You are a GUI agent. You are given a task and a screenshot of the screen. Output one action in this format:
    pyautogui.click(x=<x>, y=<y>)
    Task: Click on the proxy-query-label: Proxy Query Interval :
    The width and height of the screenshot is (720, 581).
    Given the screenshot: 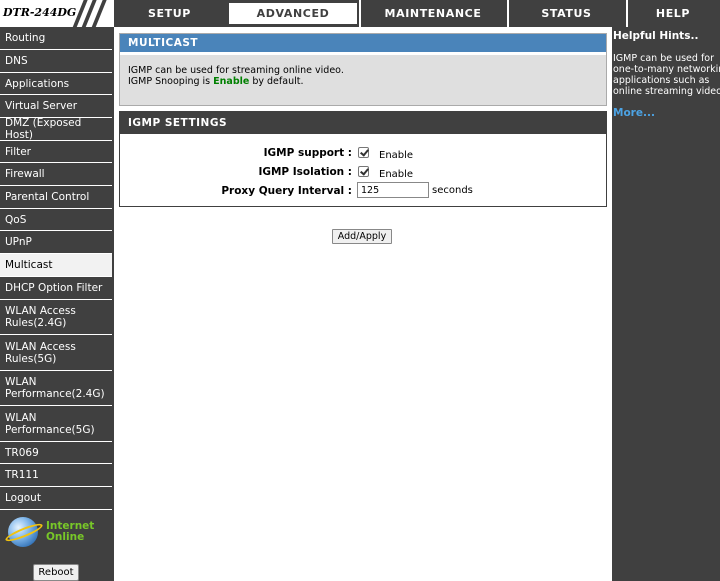 What is the action you would take?
    pyautogui.click(x=286, y=191)
    